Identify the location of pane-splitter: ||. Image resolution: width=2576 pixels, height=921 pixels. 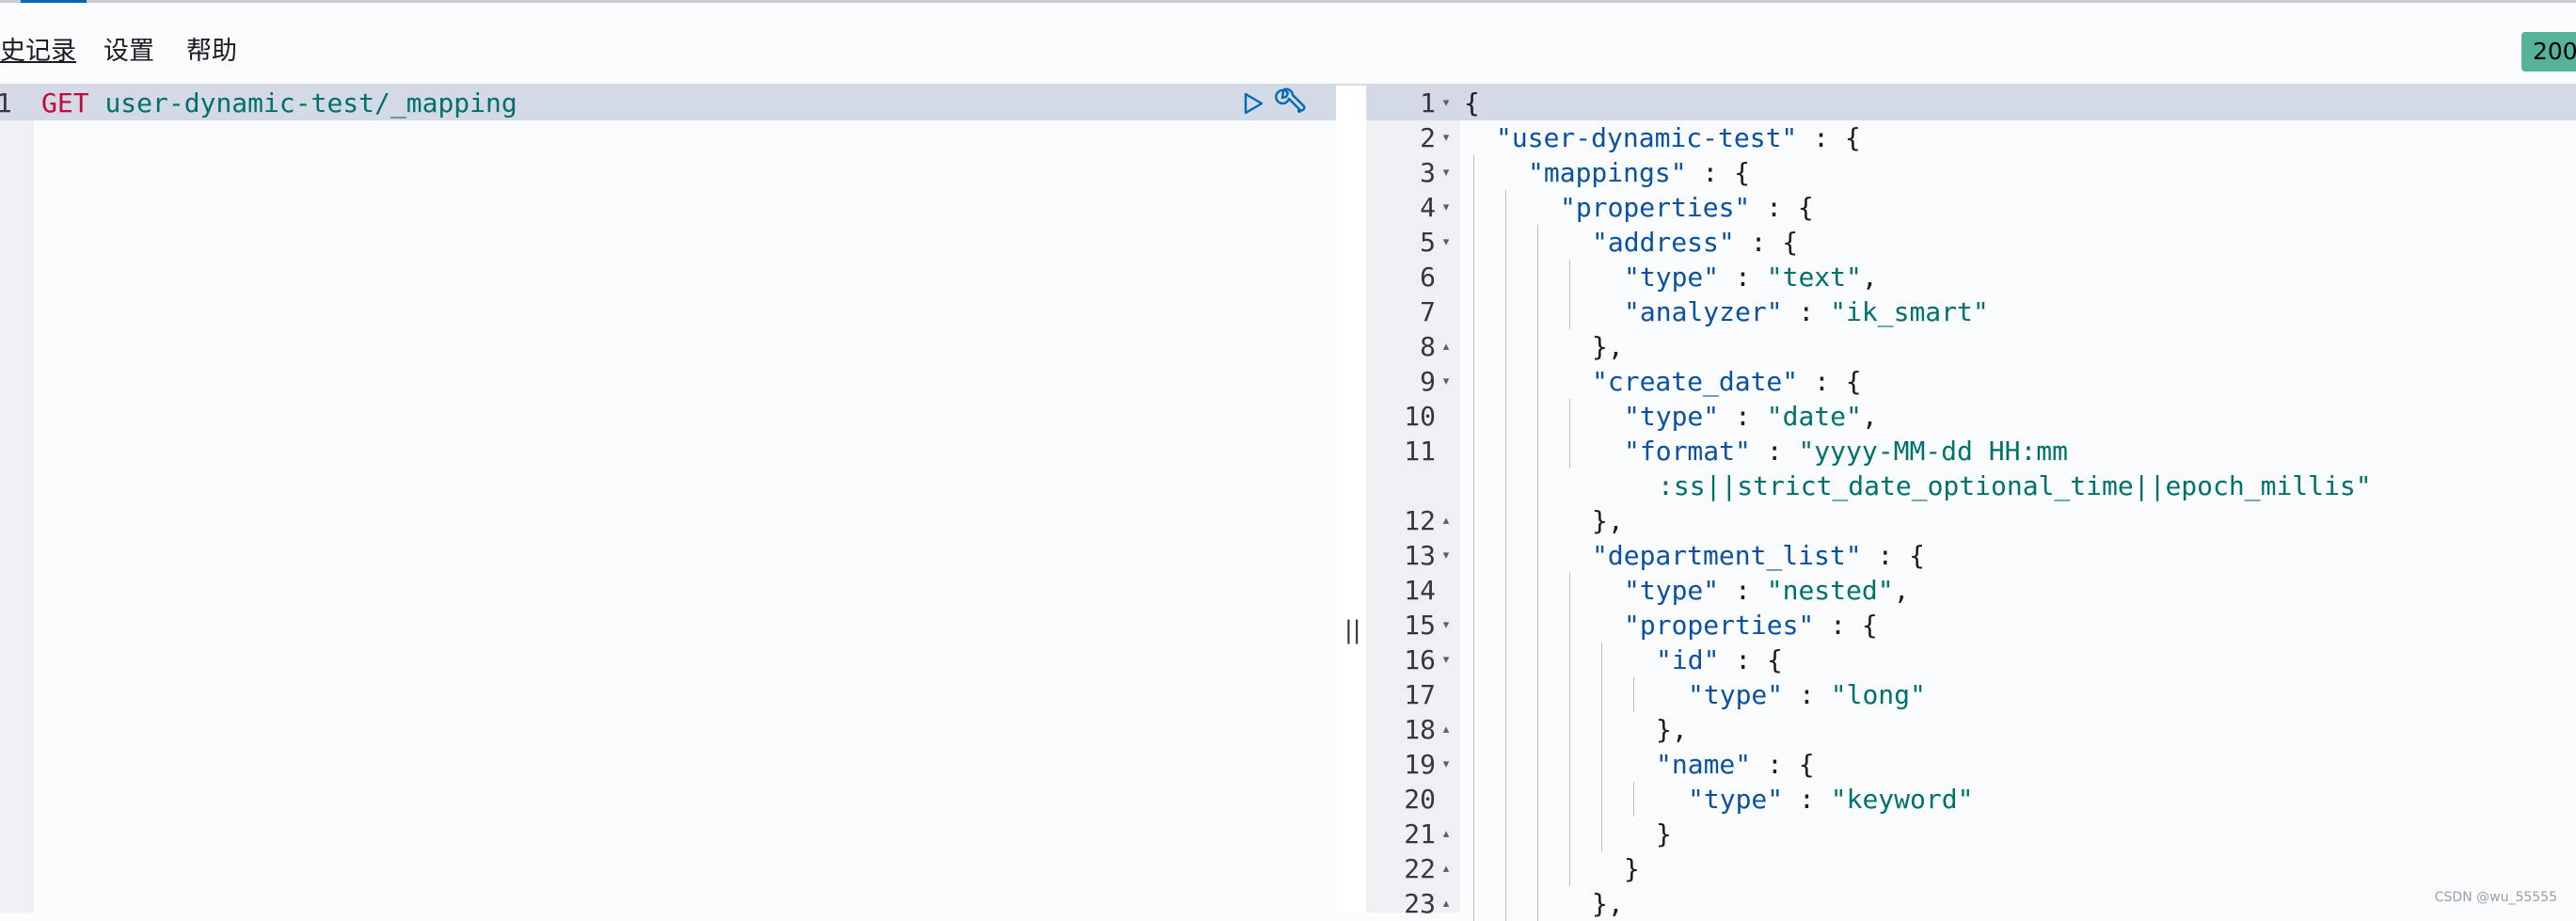
(1351, 499).